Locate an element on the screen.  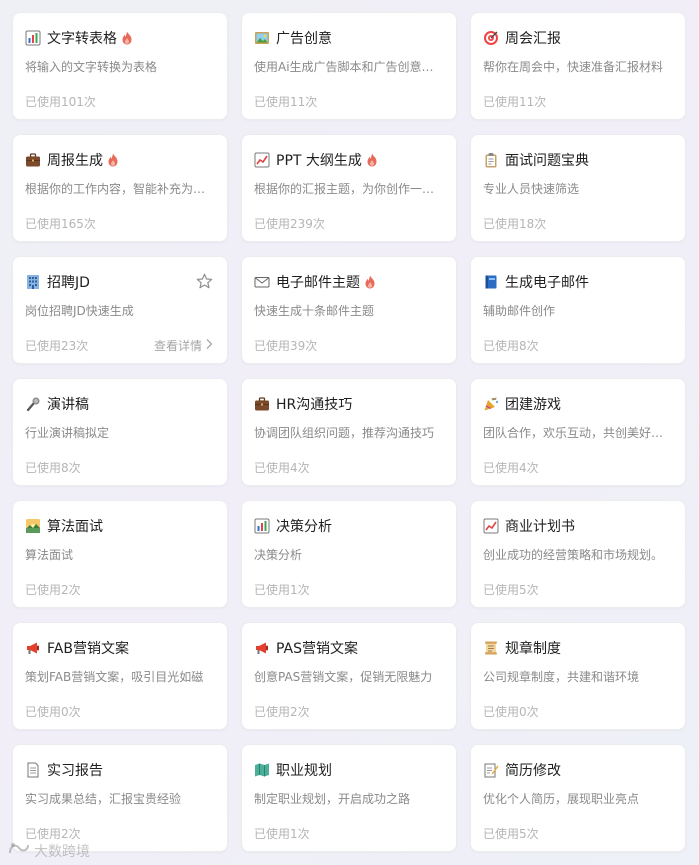
card-description: 制定职业规划，开启成功之路 is located at coordinates (332, 799).